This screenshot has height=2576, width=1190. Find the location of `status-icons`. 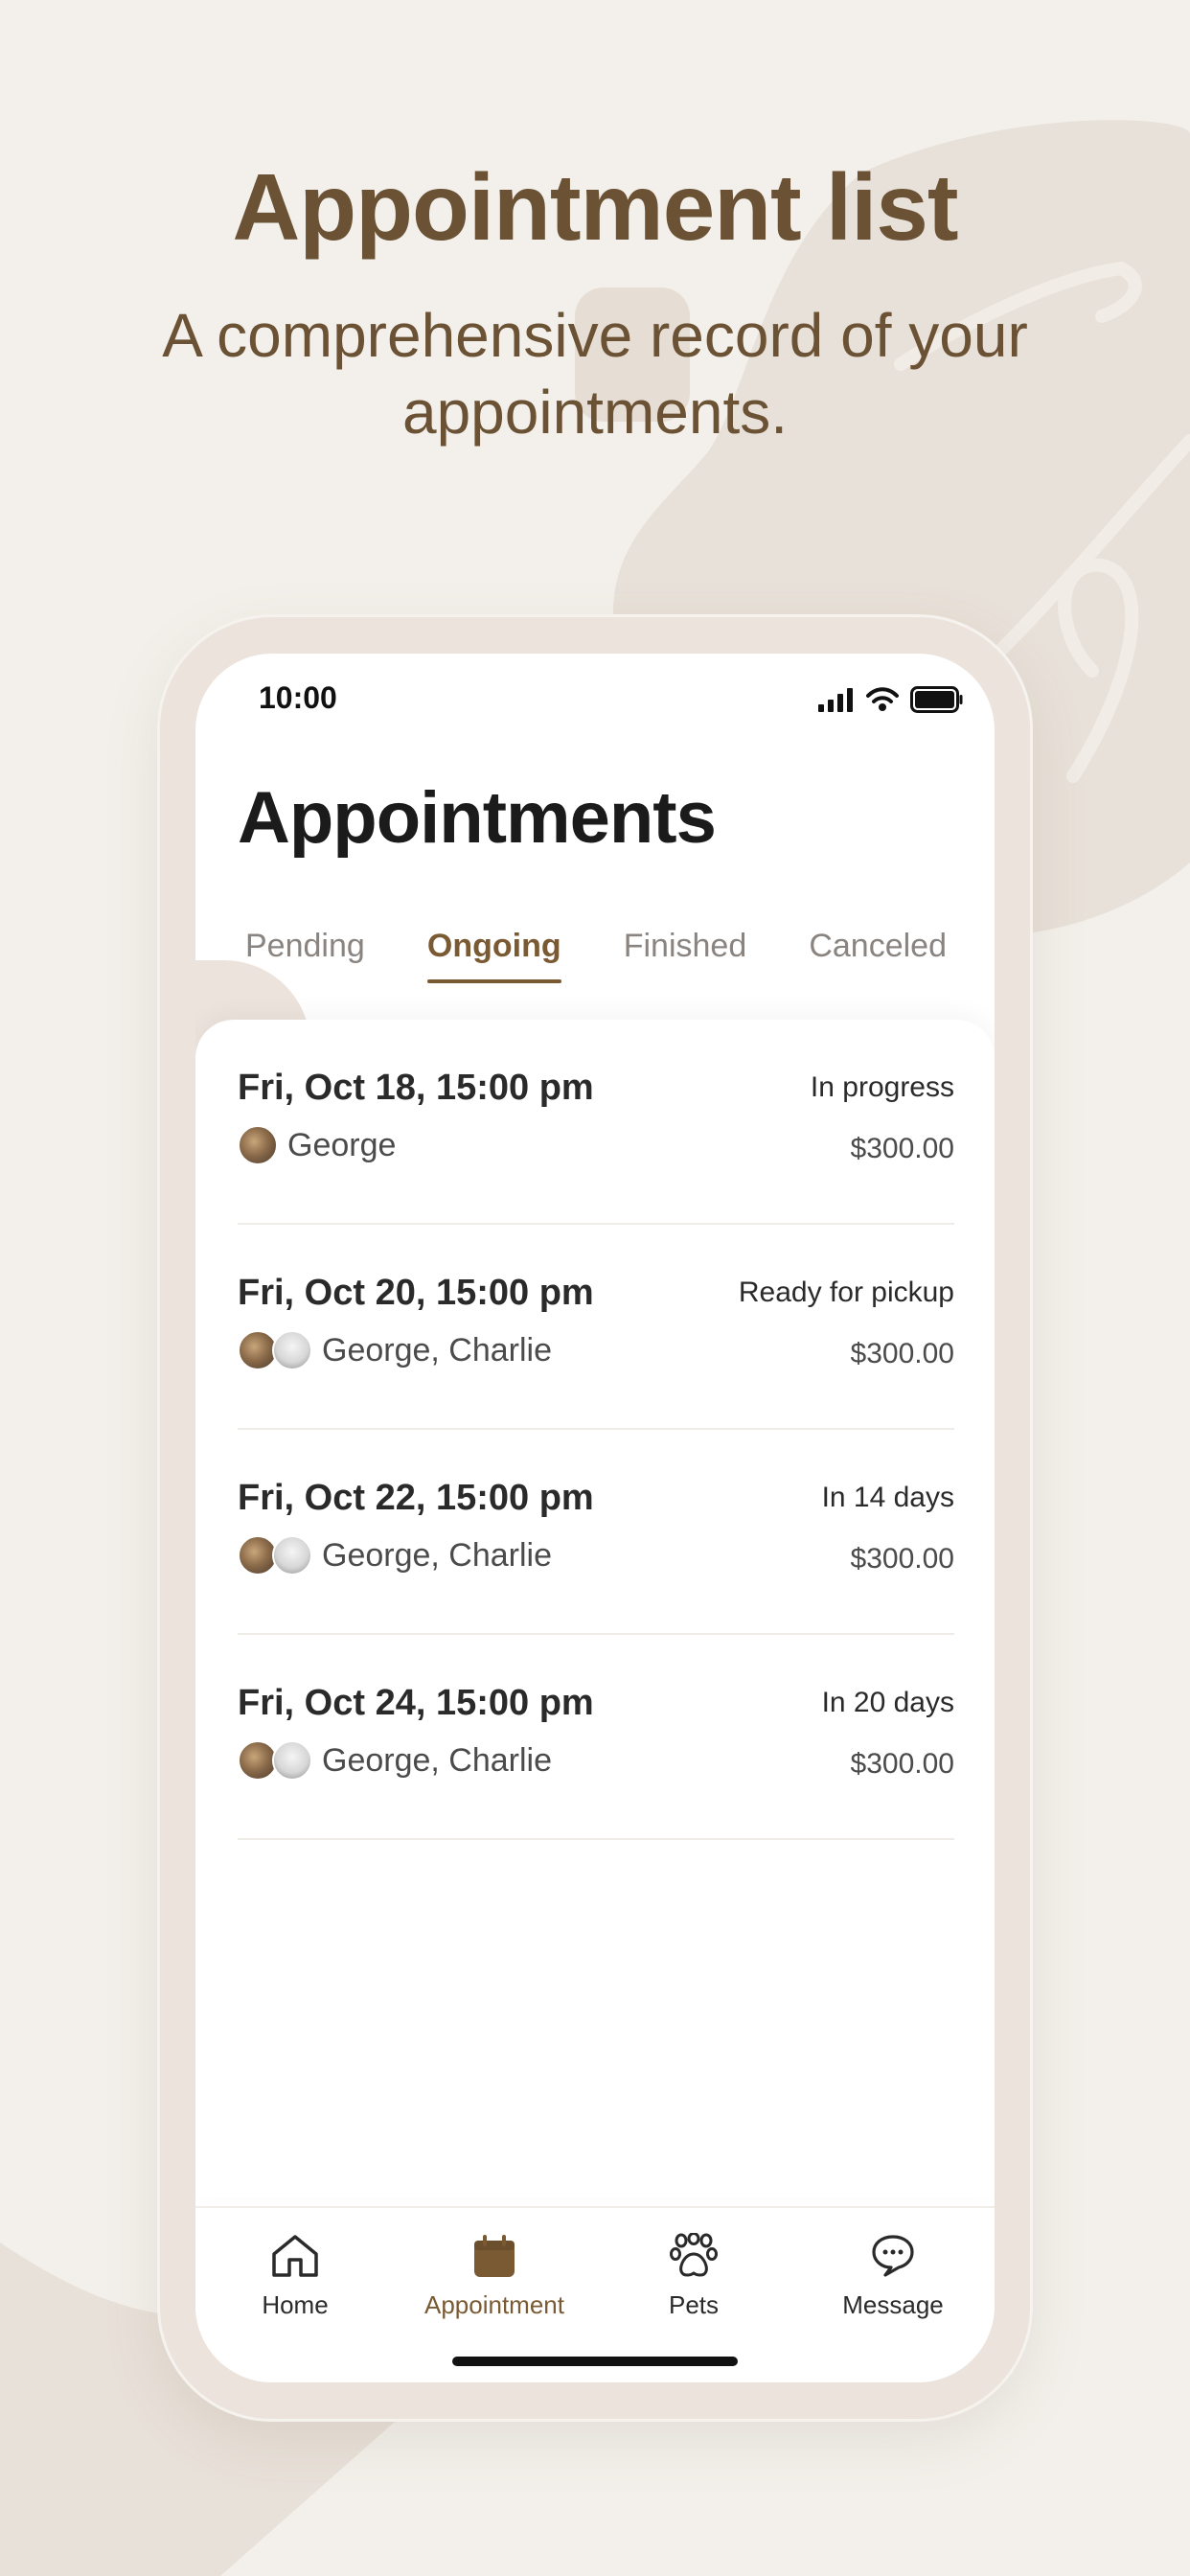

status-icons is located at coordinates (891, 699).